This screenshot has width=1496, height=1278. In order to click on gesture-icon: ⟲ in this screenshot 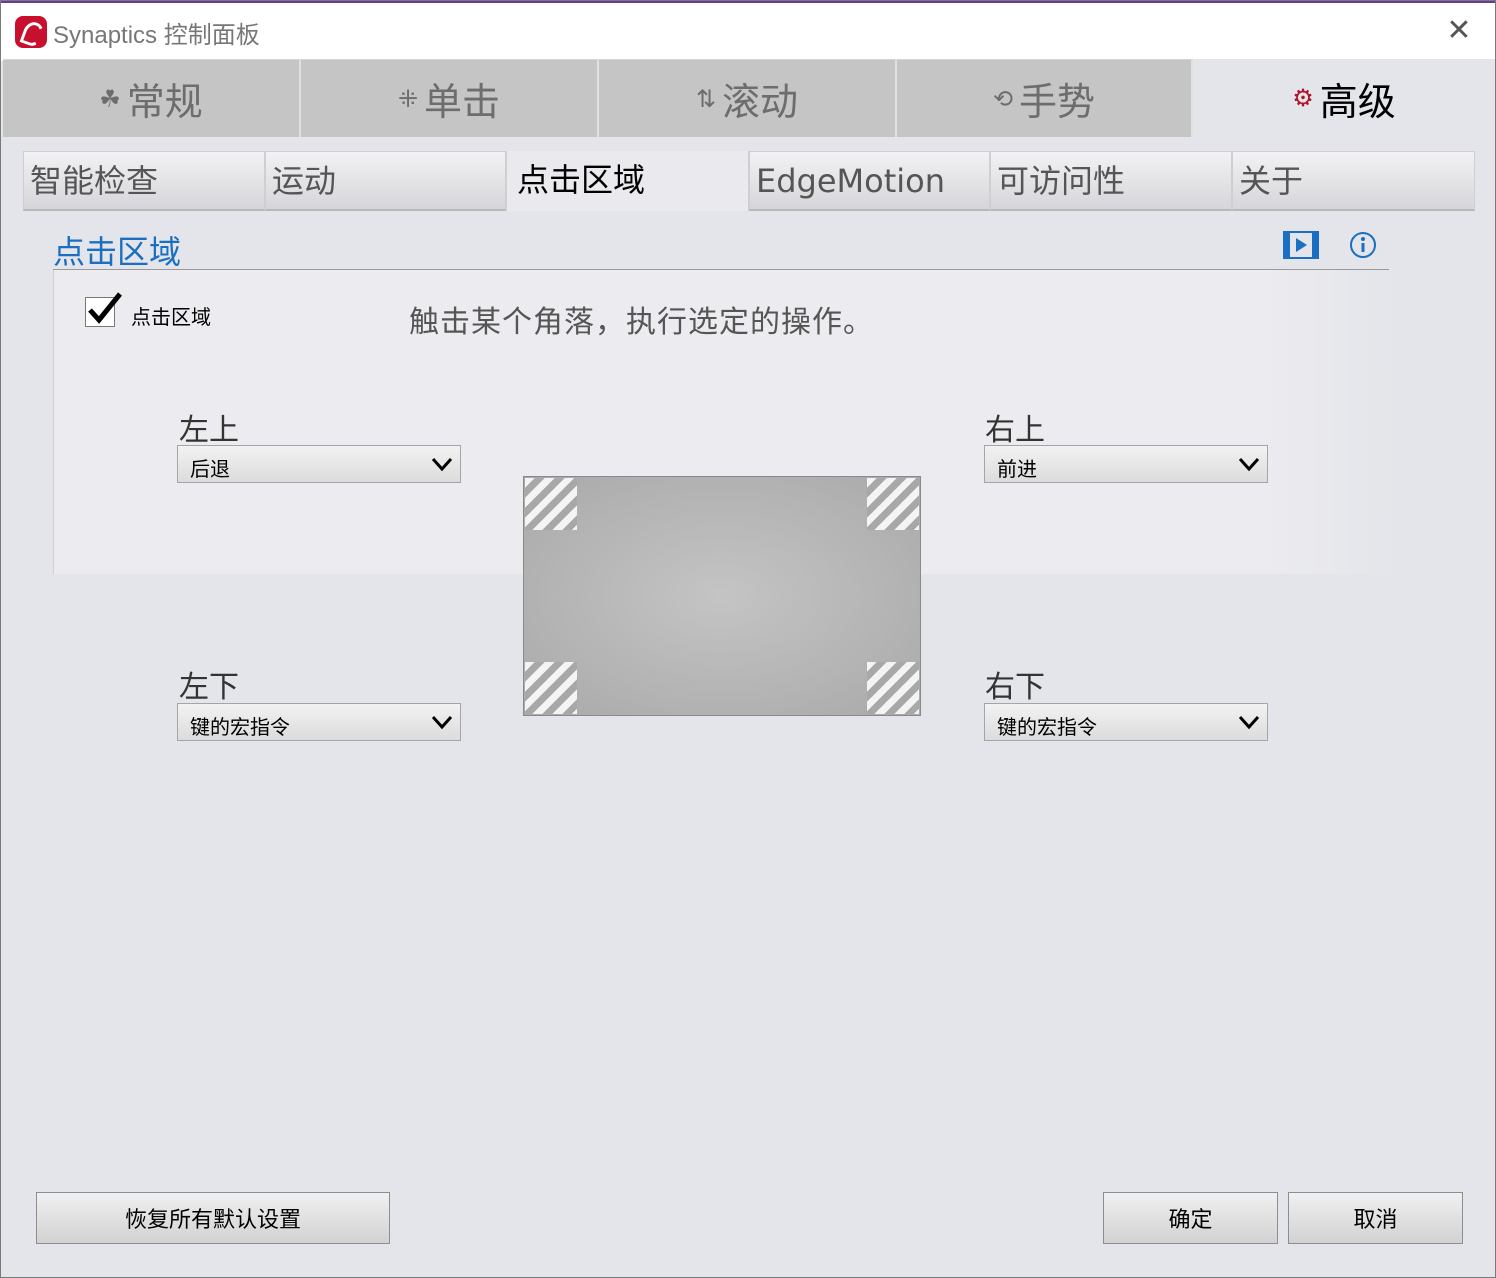, I will do `click(1003, 98)`.